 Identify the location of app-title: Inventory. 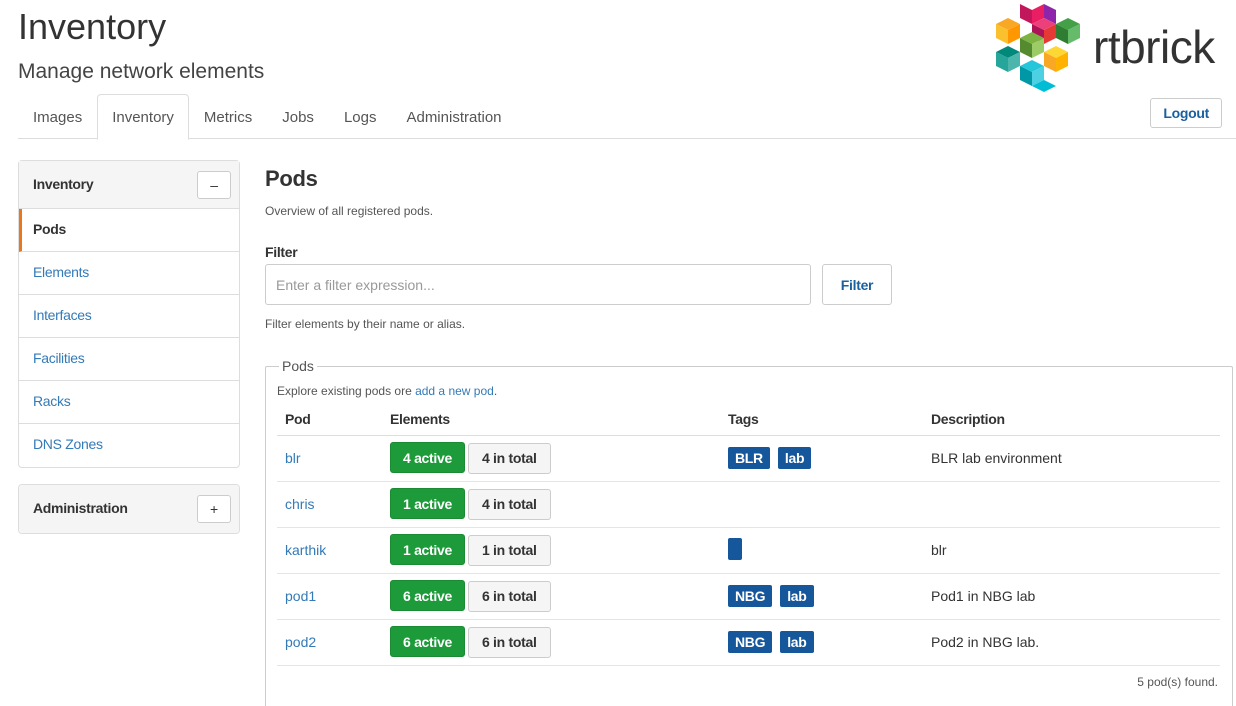
(92, 26).